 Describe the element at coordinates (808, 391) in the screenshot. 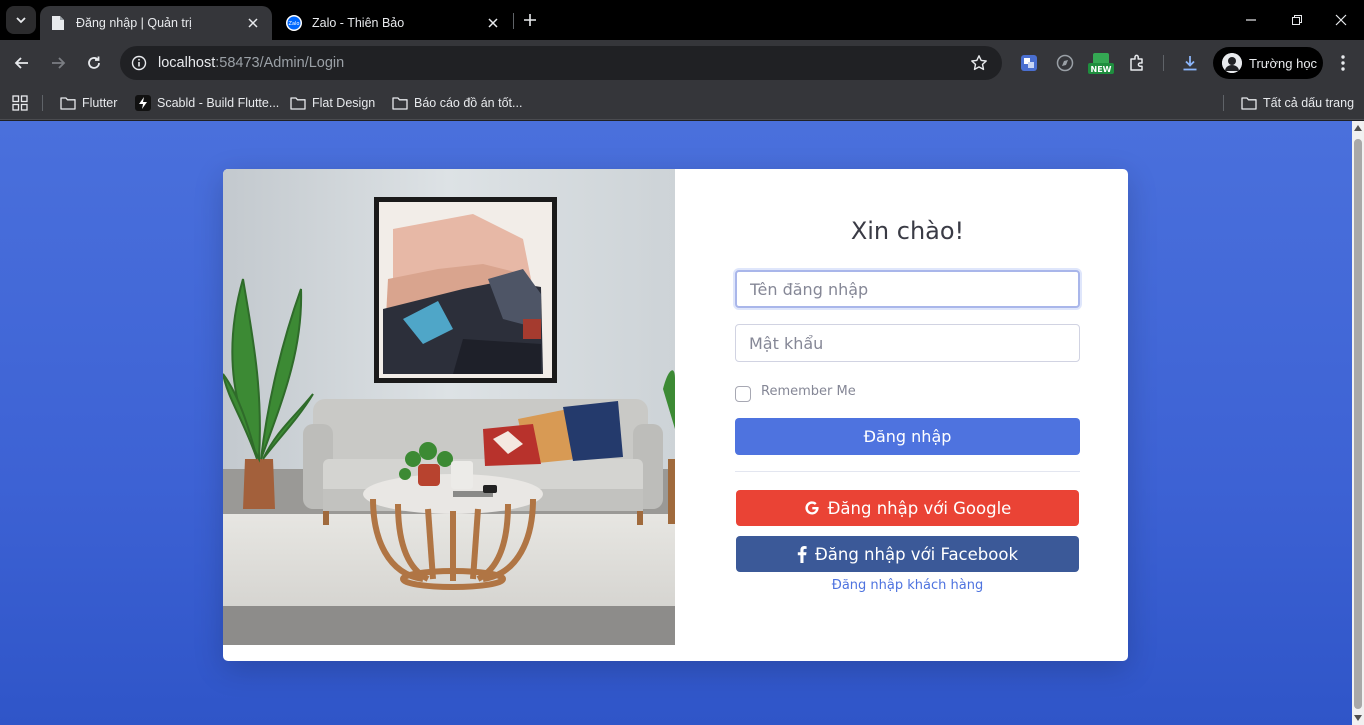

I see `remember-me-label: Remember Me` at that location.